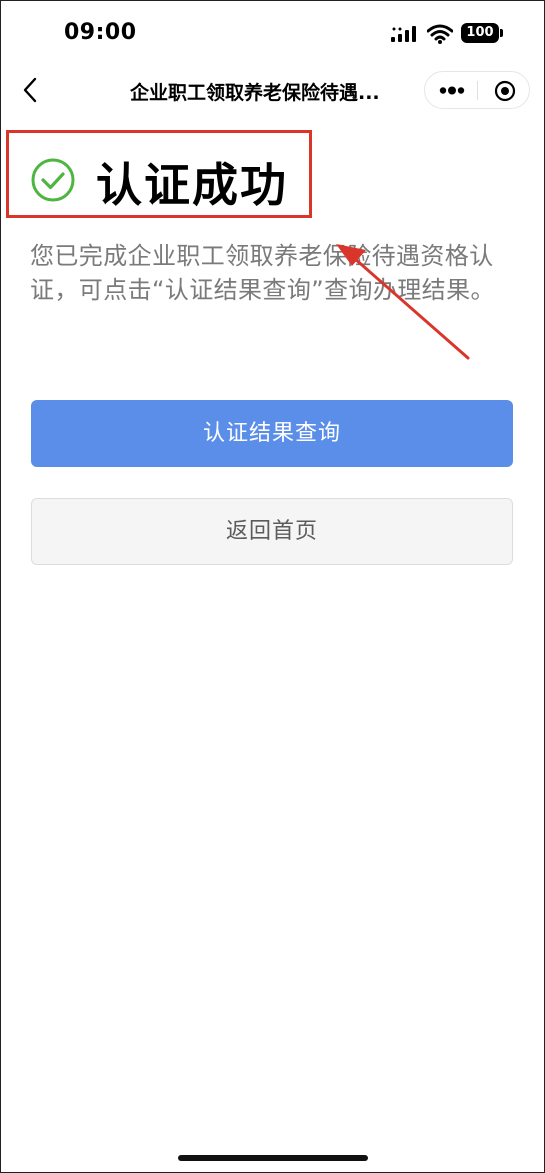  What do you see at coordinates (272, 433) in the screenshot?
I see `query-result-button: 认证结果查询` at bounding box center [272, 433].